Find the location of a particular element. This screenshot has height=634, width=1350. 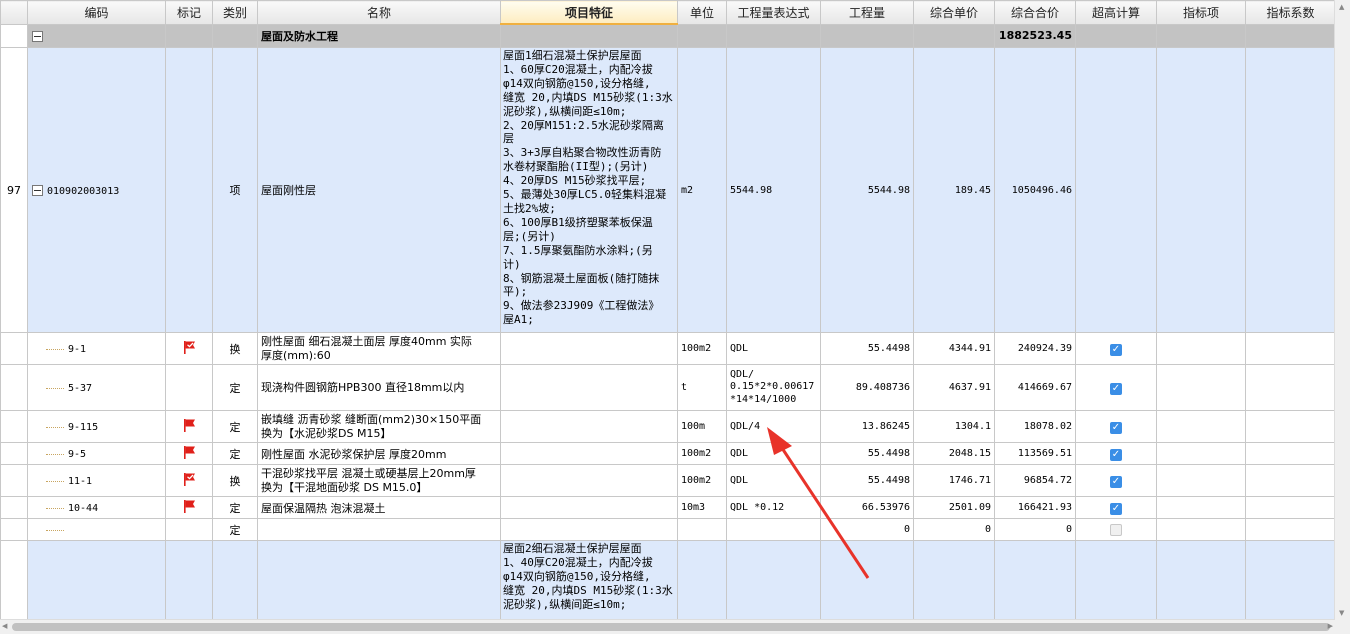

item-code: 010902003013 is located at coordinates (83, 191).